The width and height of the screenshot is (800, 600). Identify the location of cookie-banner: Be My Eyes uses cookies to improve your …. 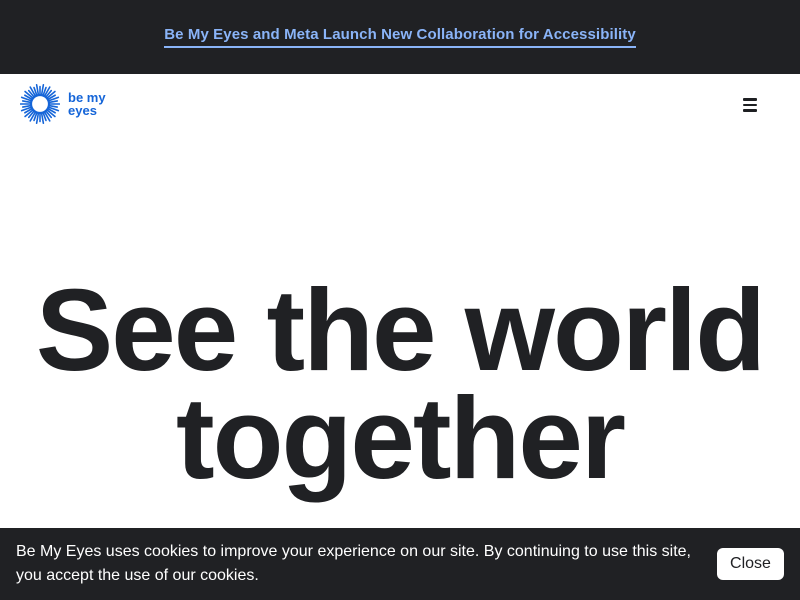
(400, 564).